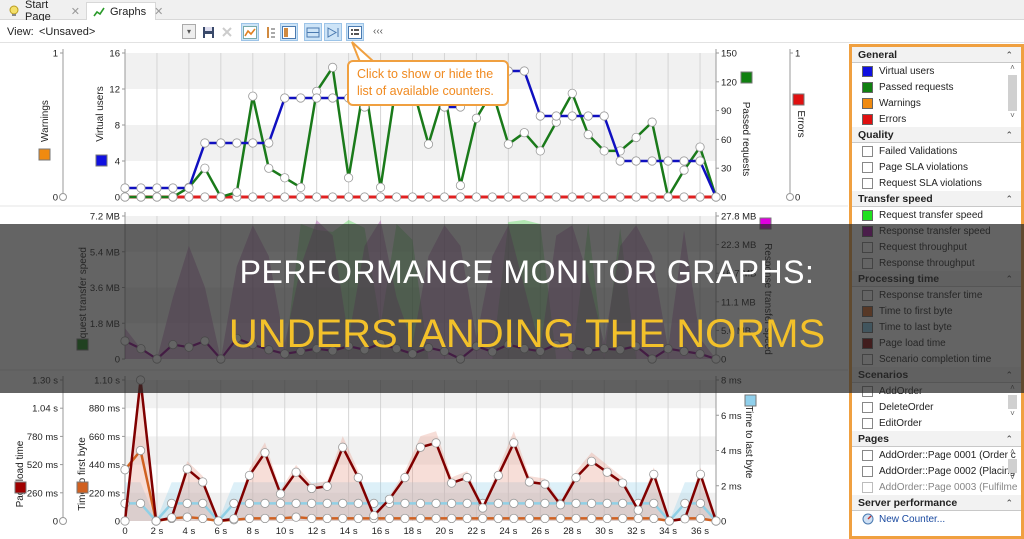 The height and width of the screenshot is (539, 1024). What do you see at coordinates (936, 119) in the screenshot?
I see `counter-errors: Errors` at bounding box center [936, 119].